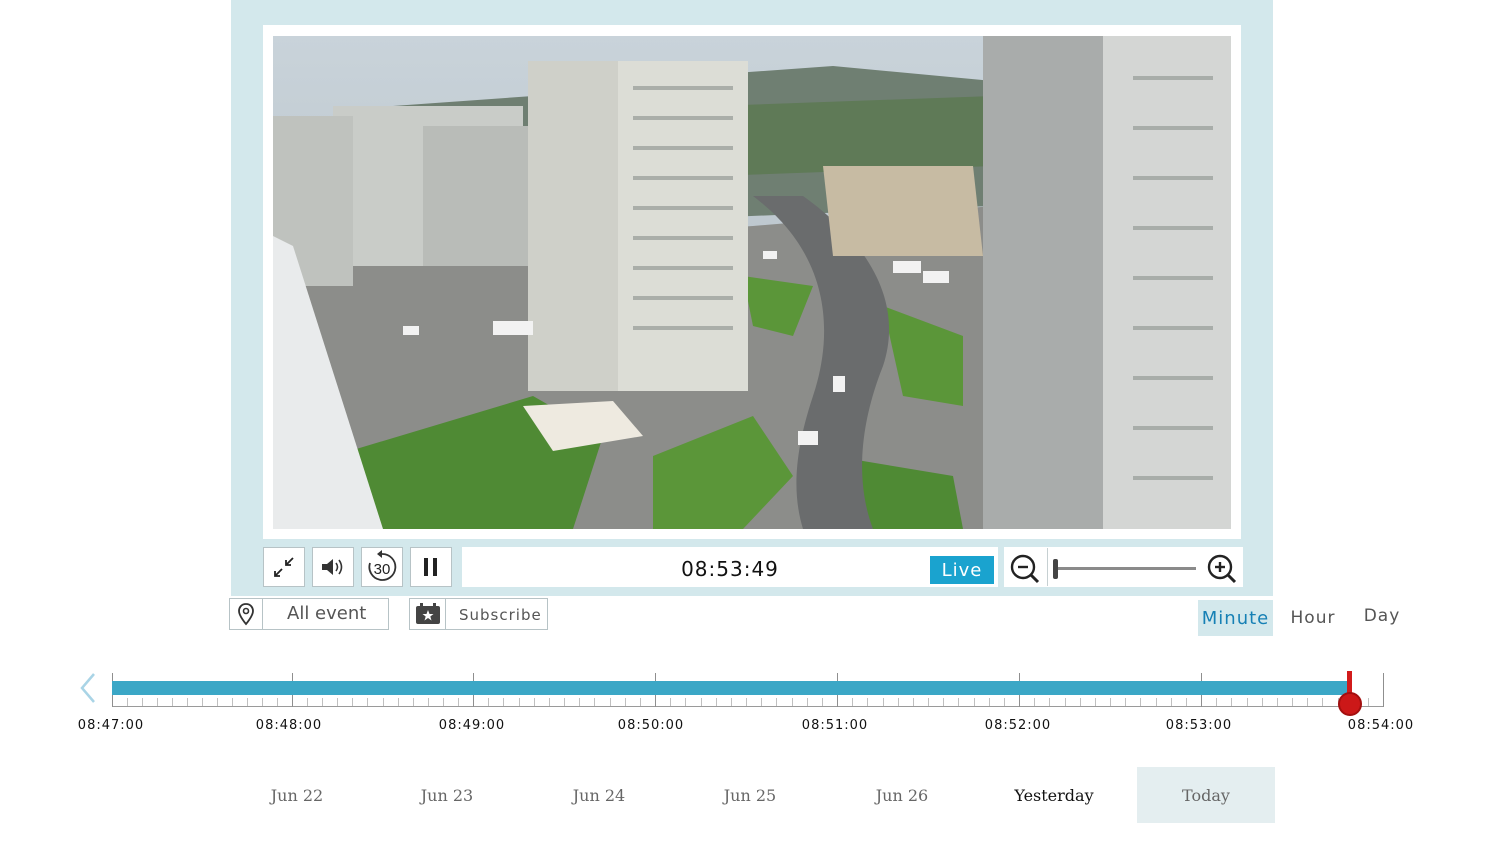  Describe the element at coordinates (297, 795) in the screenshot. I see `day-jun-22: Jun 22` at that location.